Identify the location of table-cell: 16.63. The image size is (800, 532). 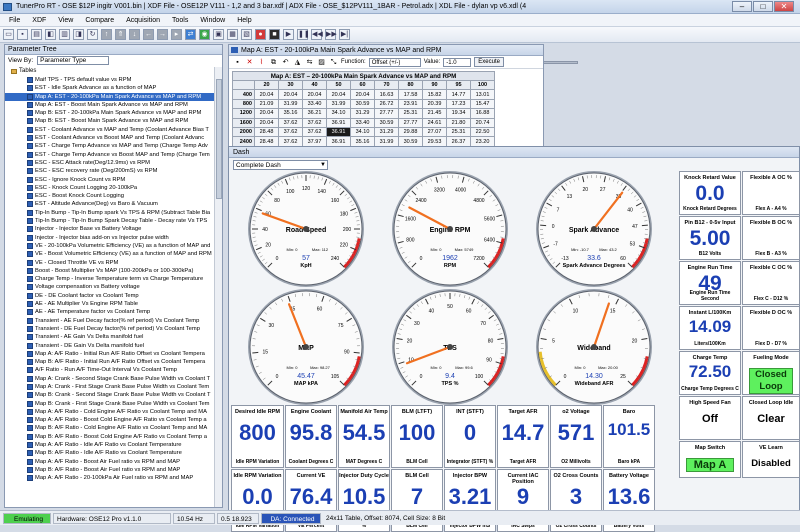
(387, 94).